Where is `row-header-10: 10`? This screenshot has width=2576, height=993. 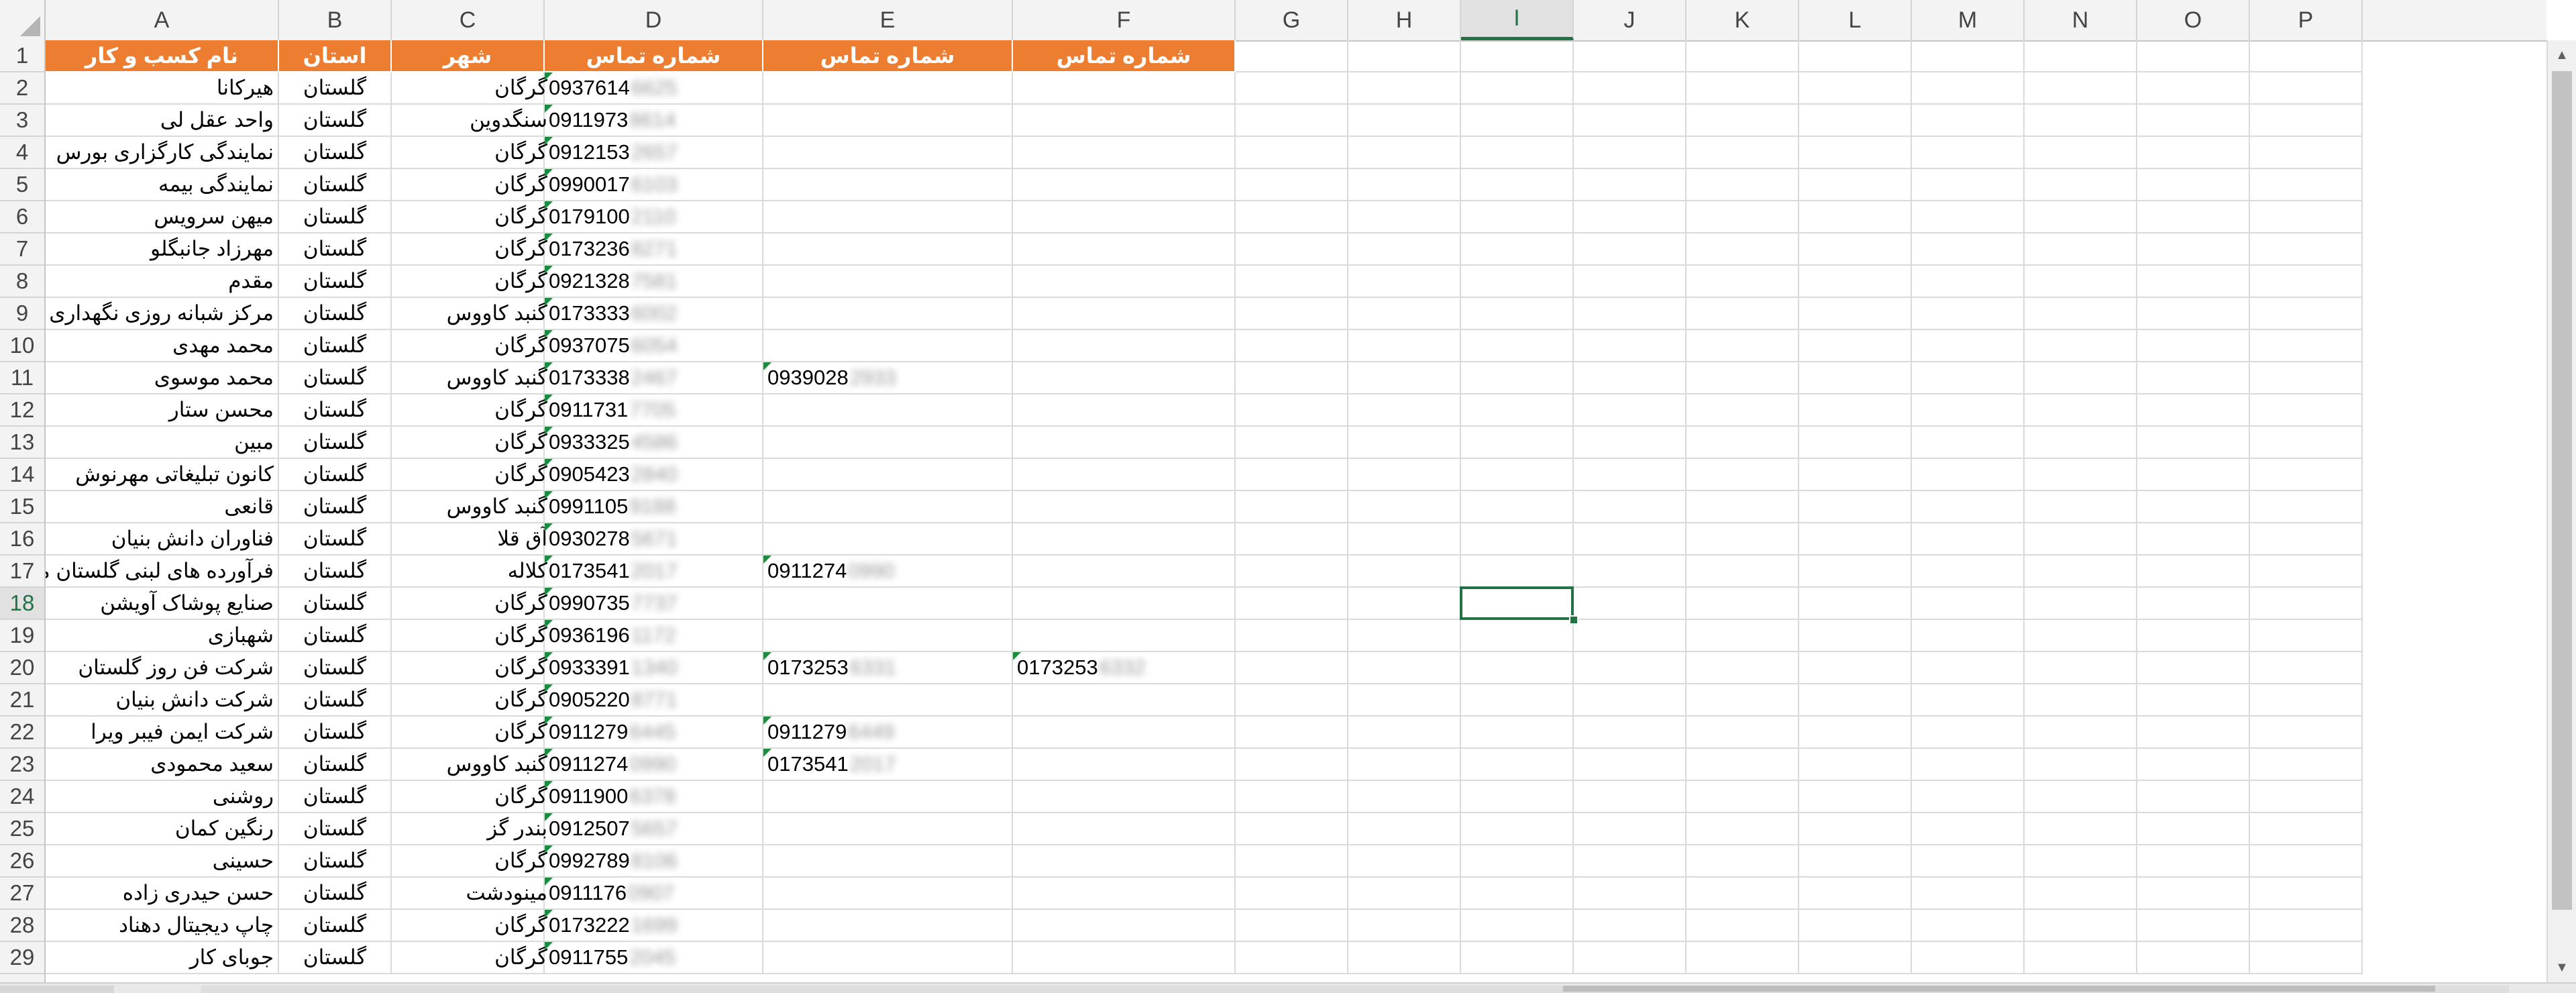
row-header-10: 10 is located at coordinates (22, 346).